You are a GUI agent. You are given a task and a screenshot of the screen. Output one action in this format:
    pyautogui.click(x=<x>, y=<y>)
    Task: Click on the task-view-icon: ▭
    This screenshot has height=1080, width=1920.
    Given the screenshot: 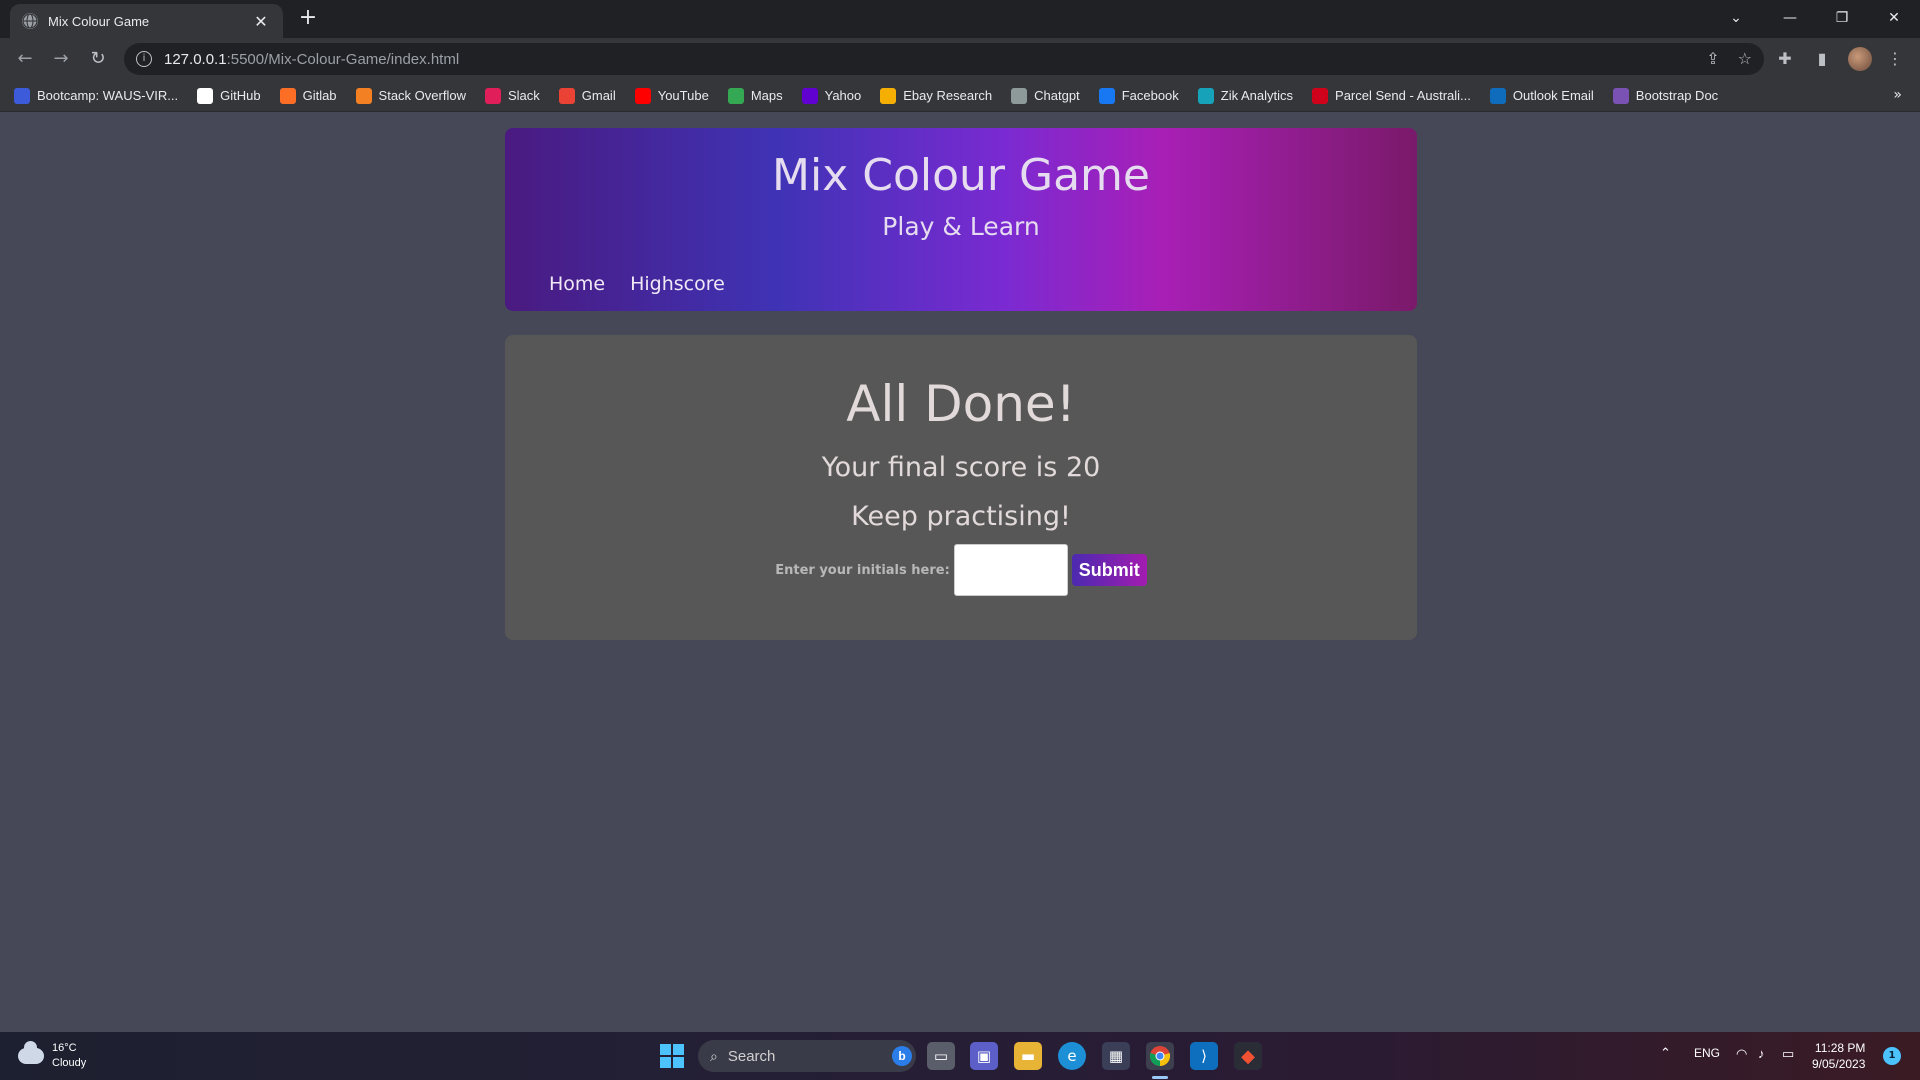 What is the action you would take?
    pyautogui.click(x=941, y=1056)
    